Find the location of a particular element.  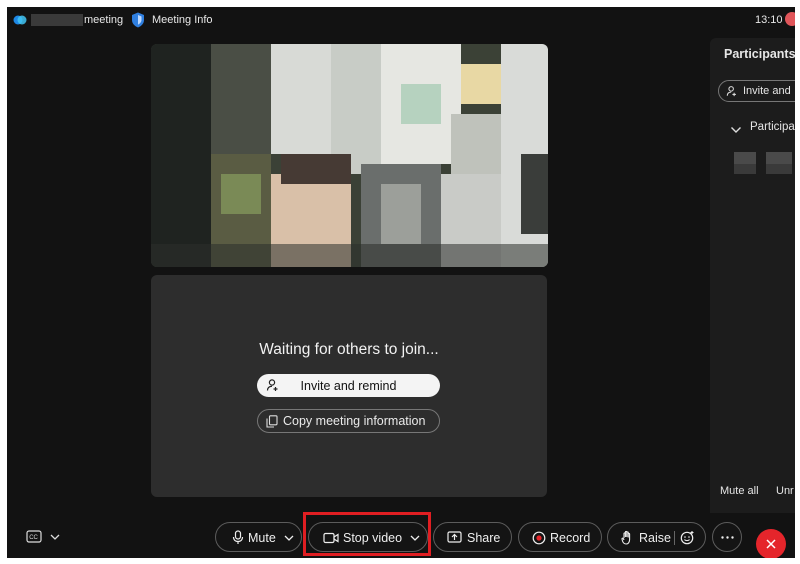

mute-label: Mute is located at coordinates (262, 538).